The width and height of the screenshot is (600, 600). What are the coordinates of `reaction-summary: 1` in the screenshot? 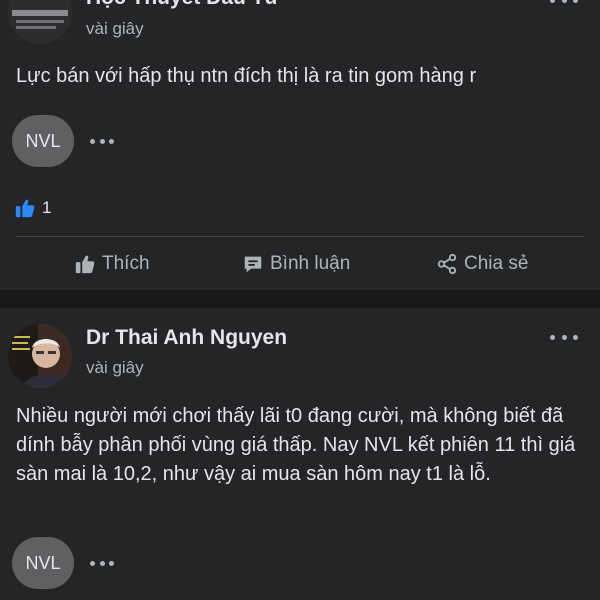 It's located at (32, 208).